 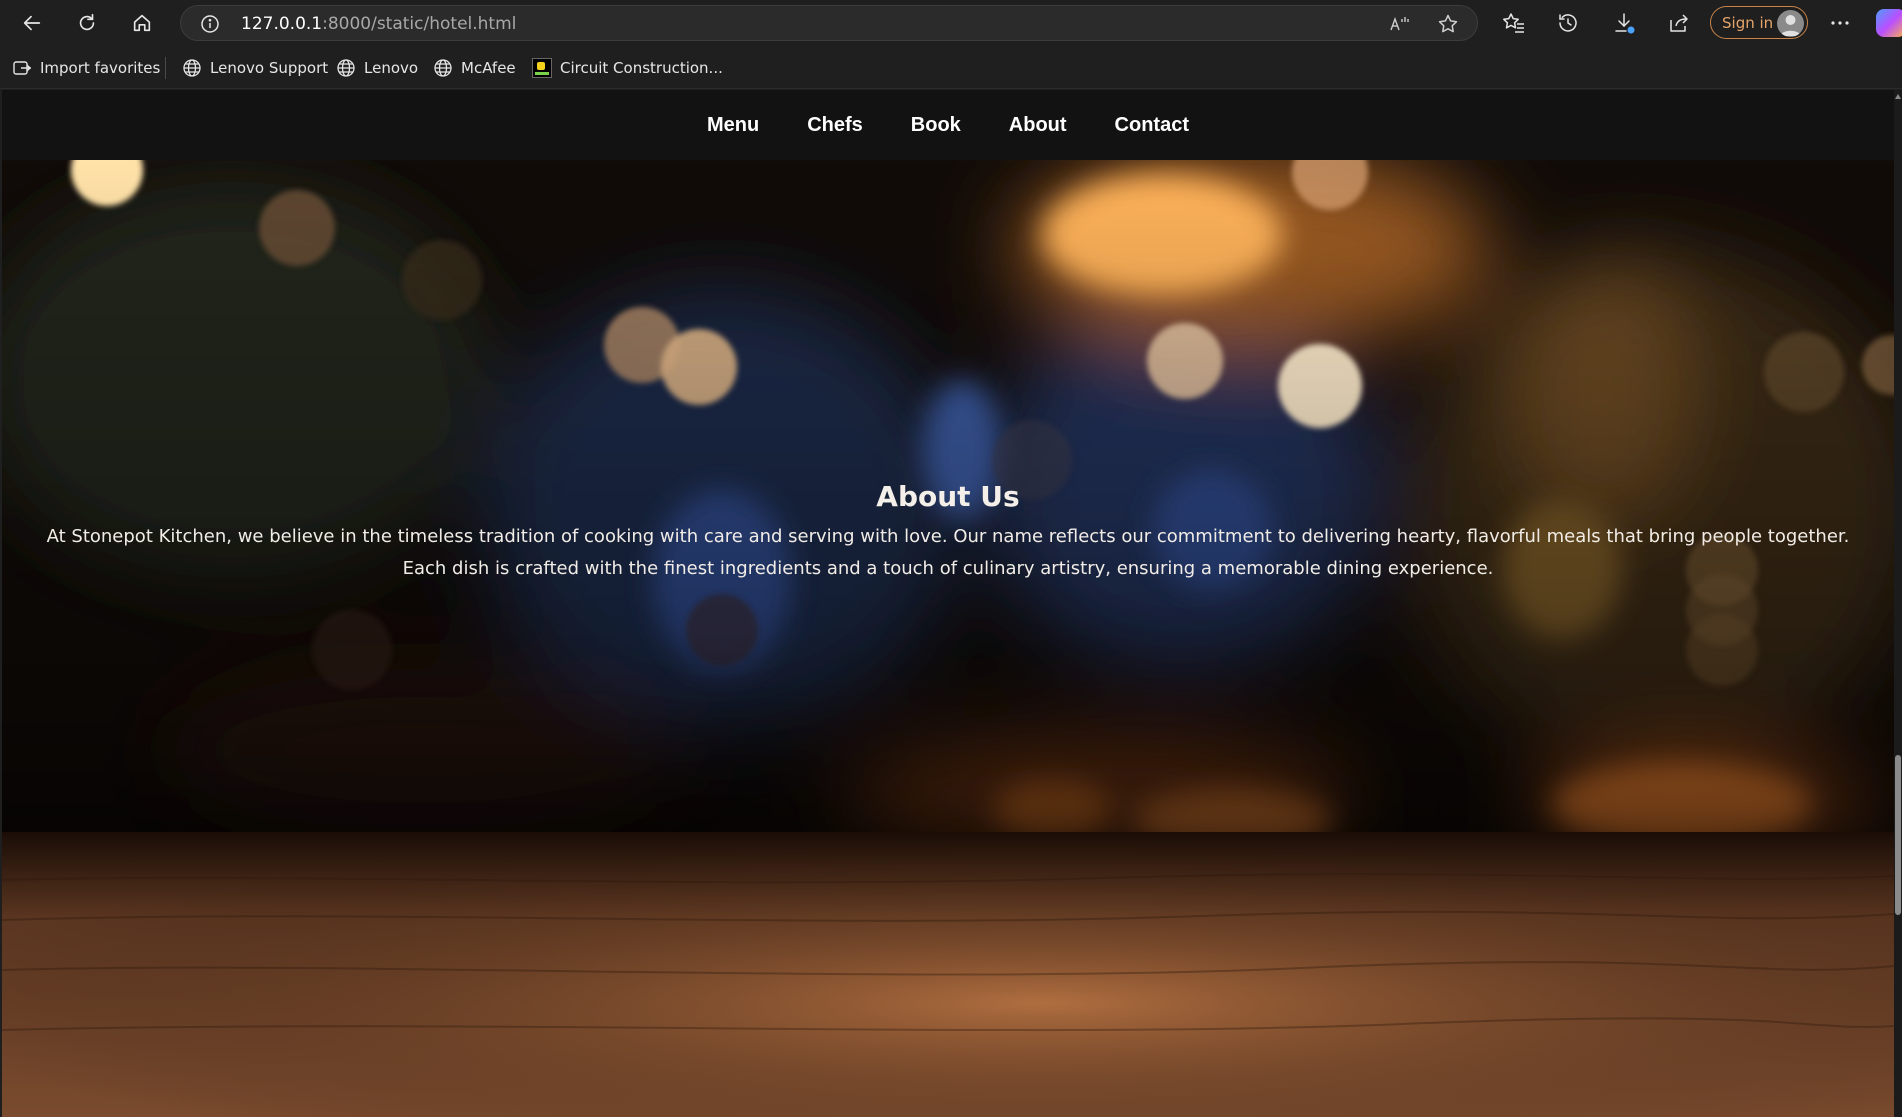 I want to click on read-aloud-icon, so click(x=1399, y=24).